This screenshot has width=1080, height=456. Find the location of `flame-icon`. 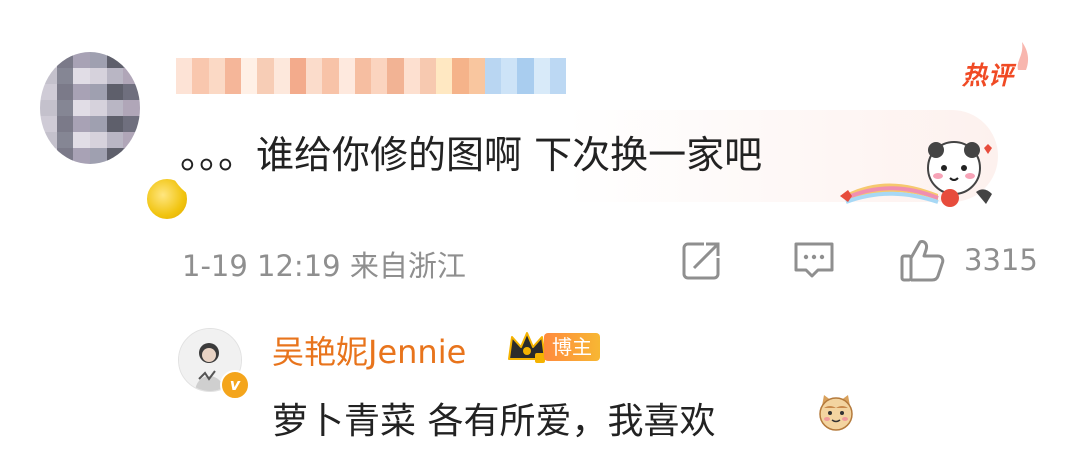

flame-icon is located at coordinates (1023, 56).